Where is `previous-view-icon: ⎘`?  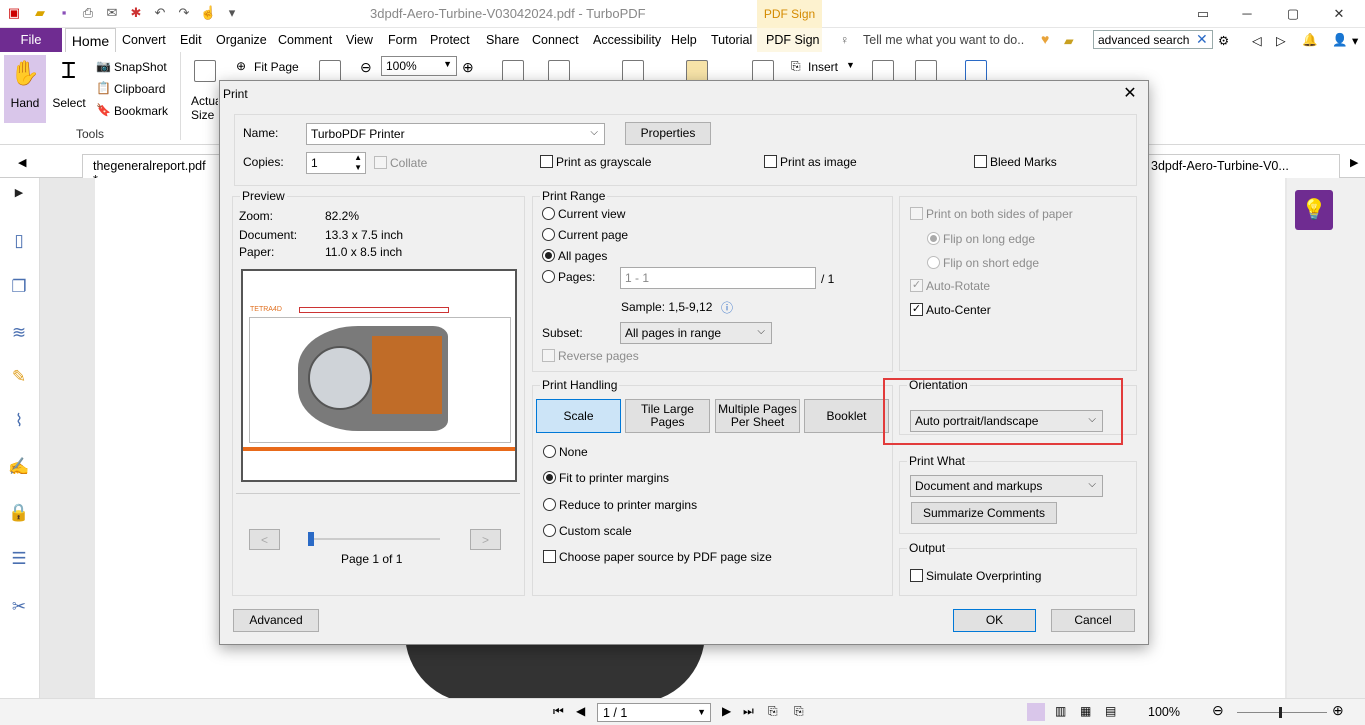 previous-view-icon: ⎘ is located at coordinates (773, 711).